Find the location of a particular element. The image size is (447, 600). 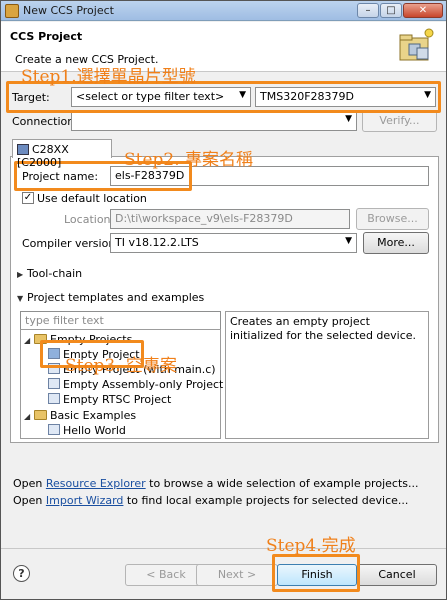

tree-item-label: Empty RTSC Project is located at coordinates (117, 399).